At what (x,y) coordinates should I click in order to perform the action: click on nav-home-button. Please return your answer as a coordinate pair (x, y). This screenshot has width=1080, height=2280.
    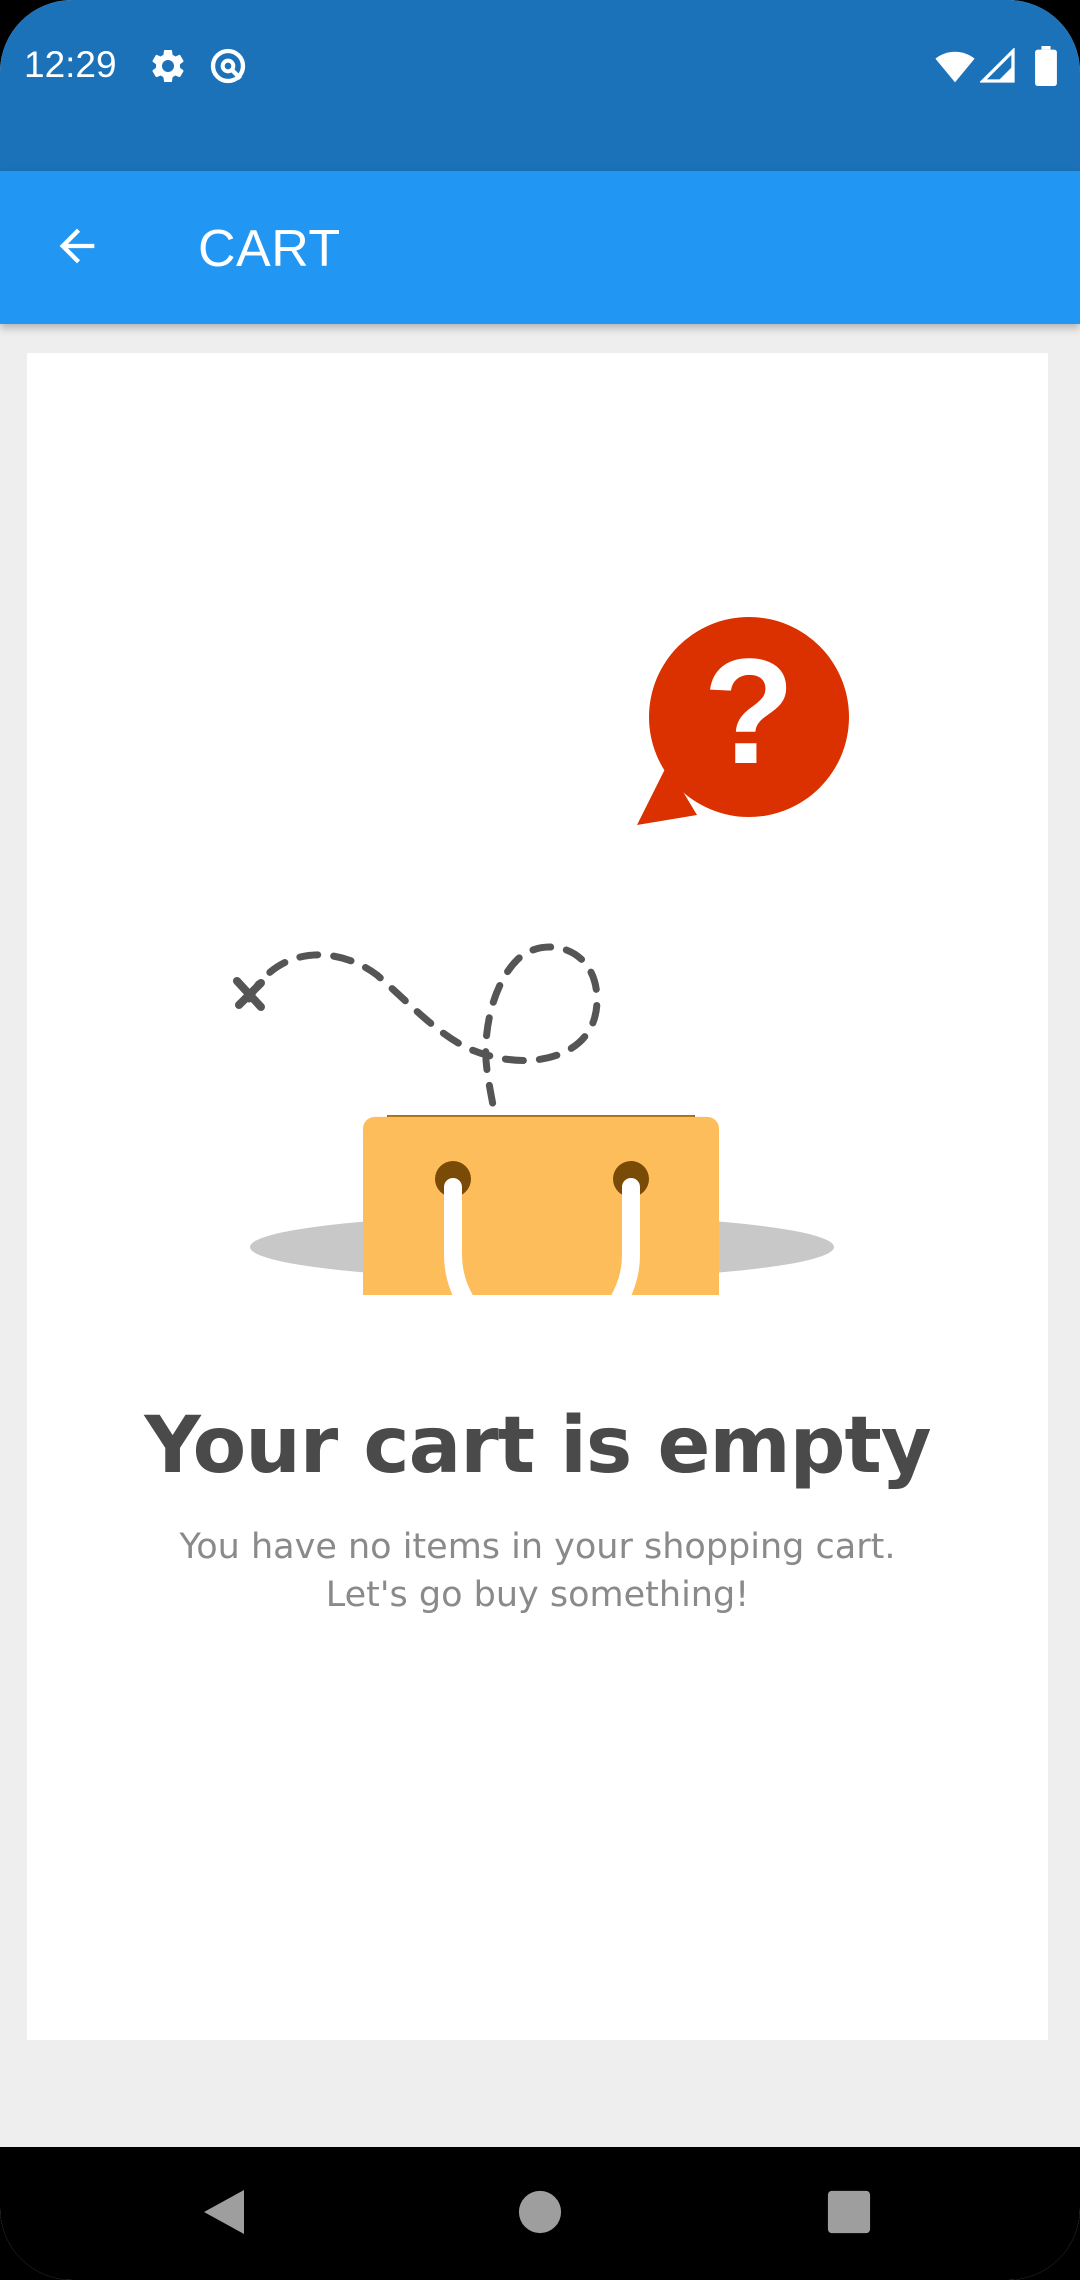
    Looking at the image, I should click on (540, 2214).